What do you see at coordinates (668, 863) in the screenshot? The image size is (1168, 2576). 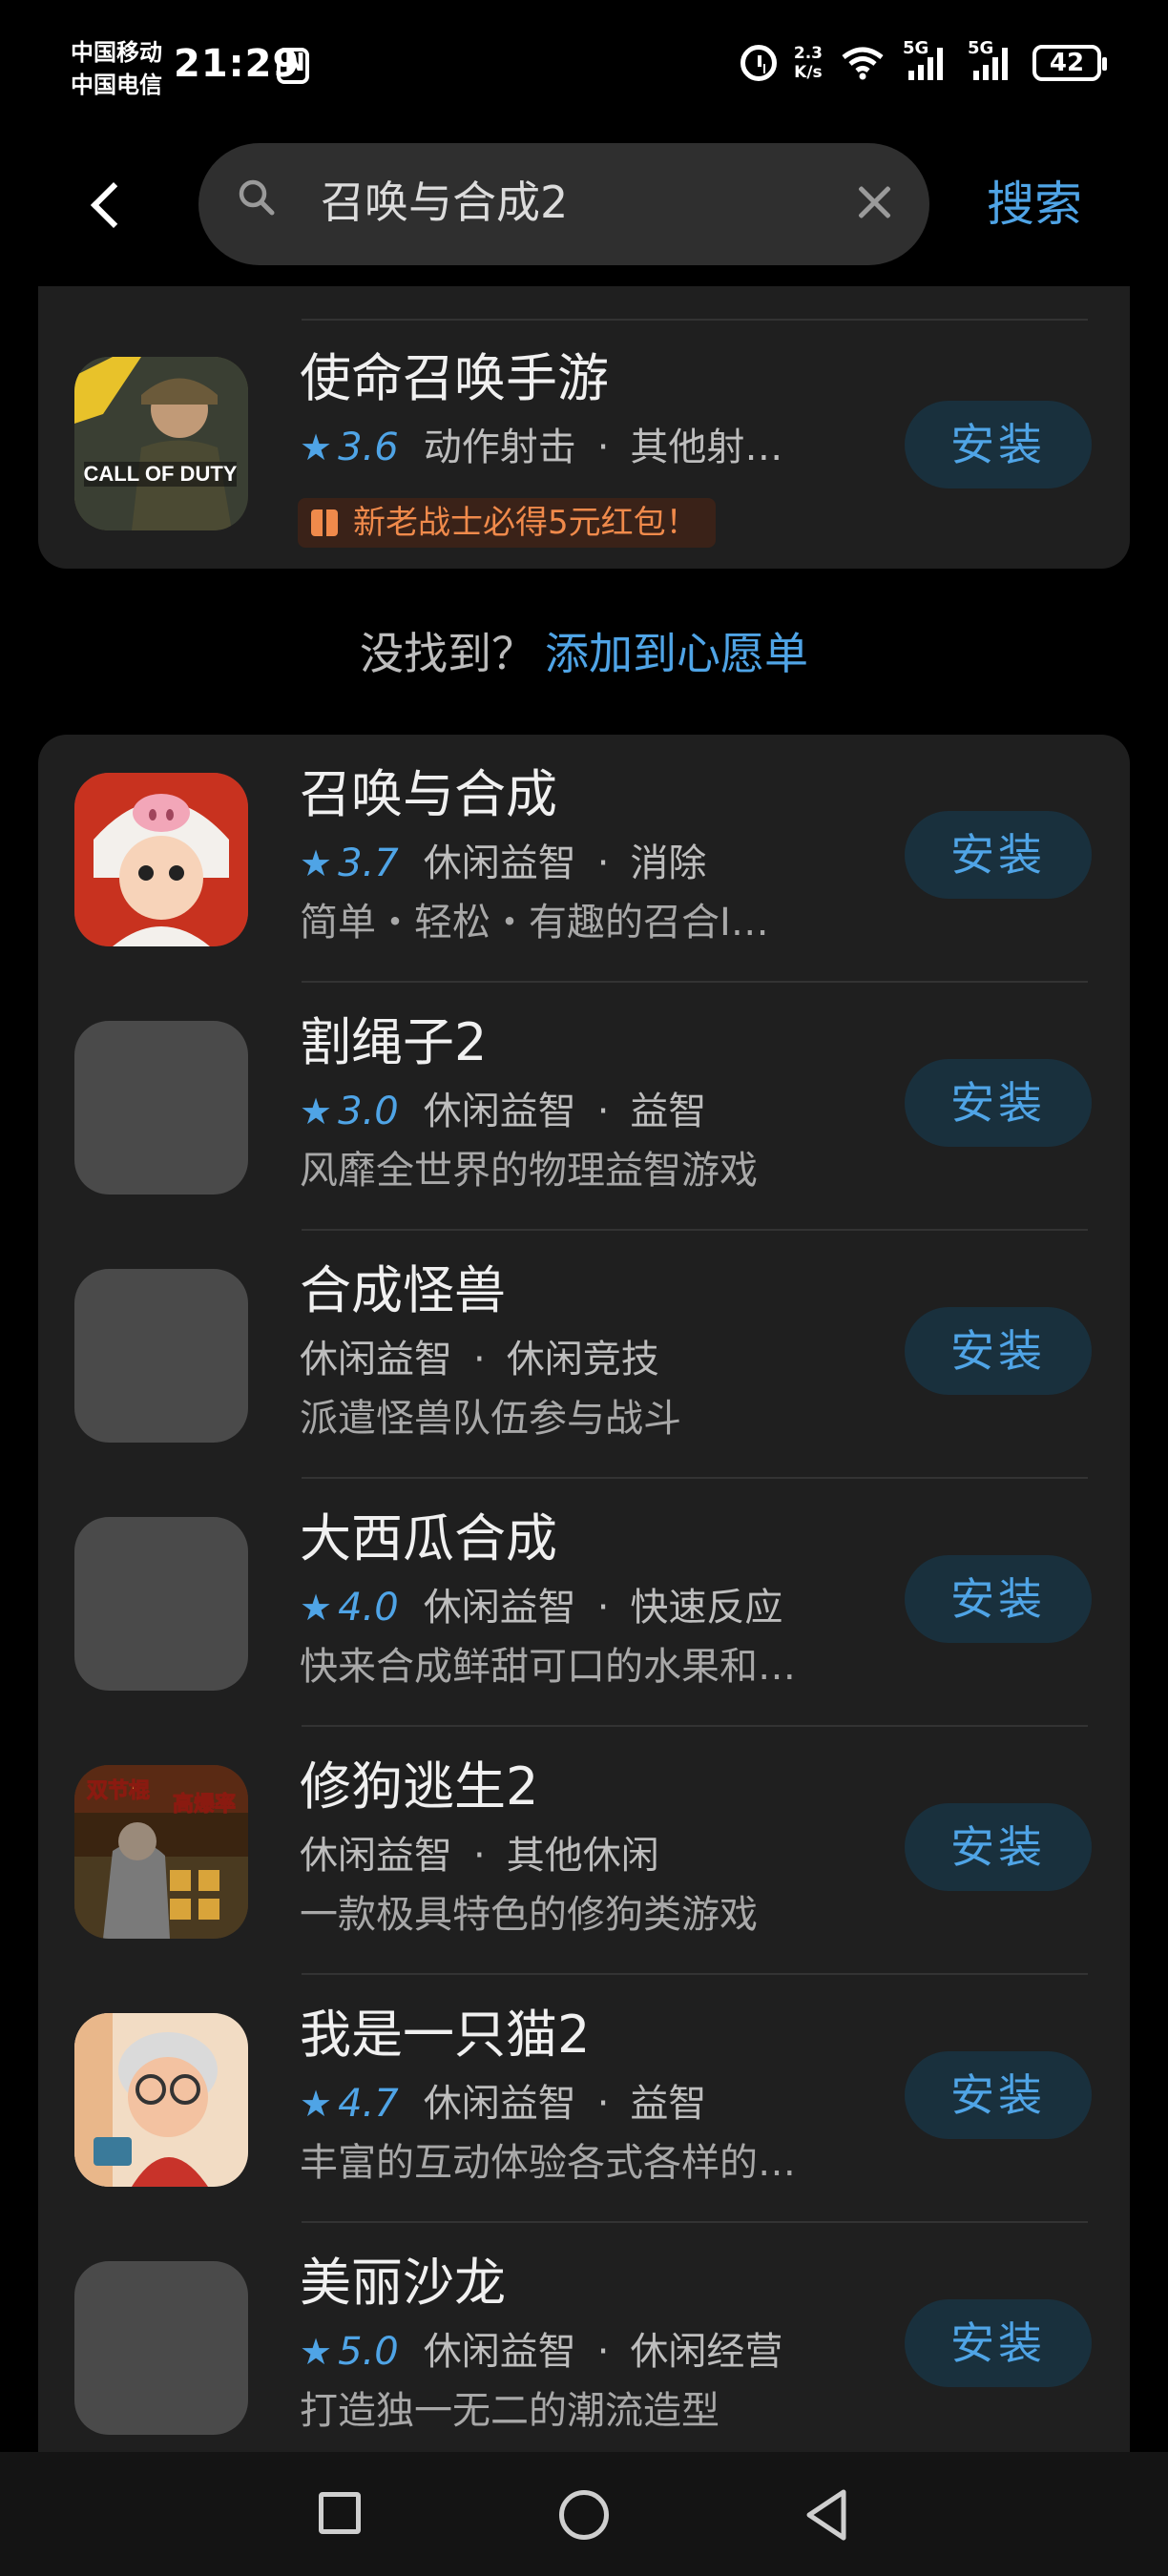 I see `app-subcategory: 消除` at bounding box center [668, 863].